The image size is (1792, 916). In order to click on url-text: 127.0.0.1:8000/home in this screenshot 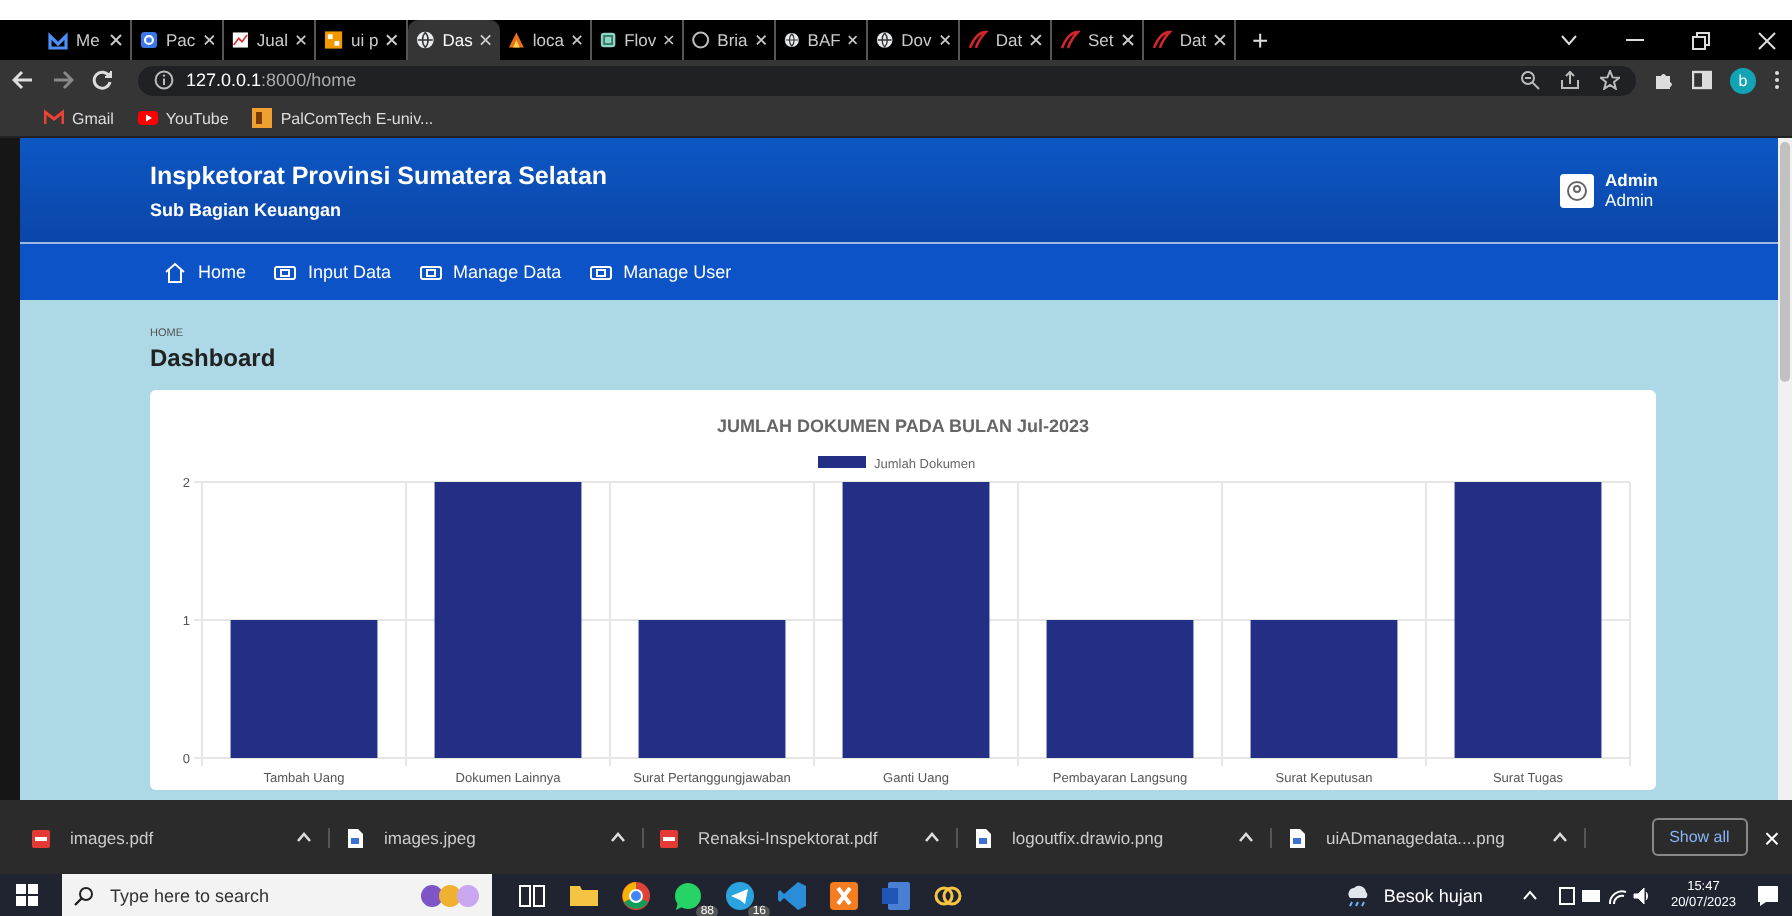, I will do `click(271, 80)`.